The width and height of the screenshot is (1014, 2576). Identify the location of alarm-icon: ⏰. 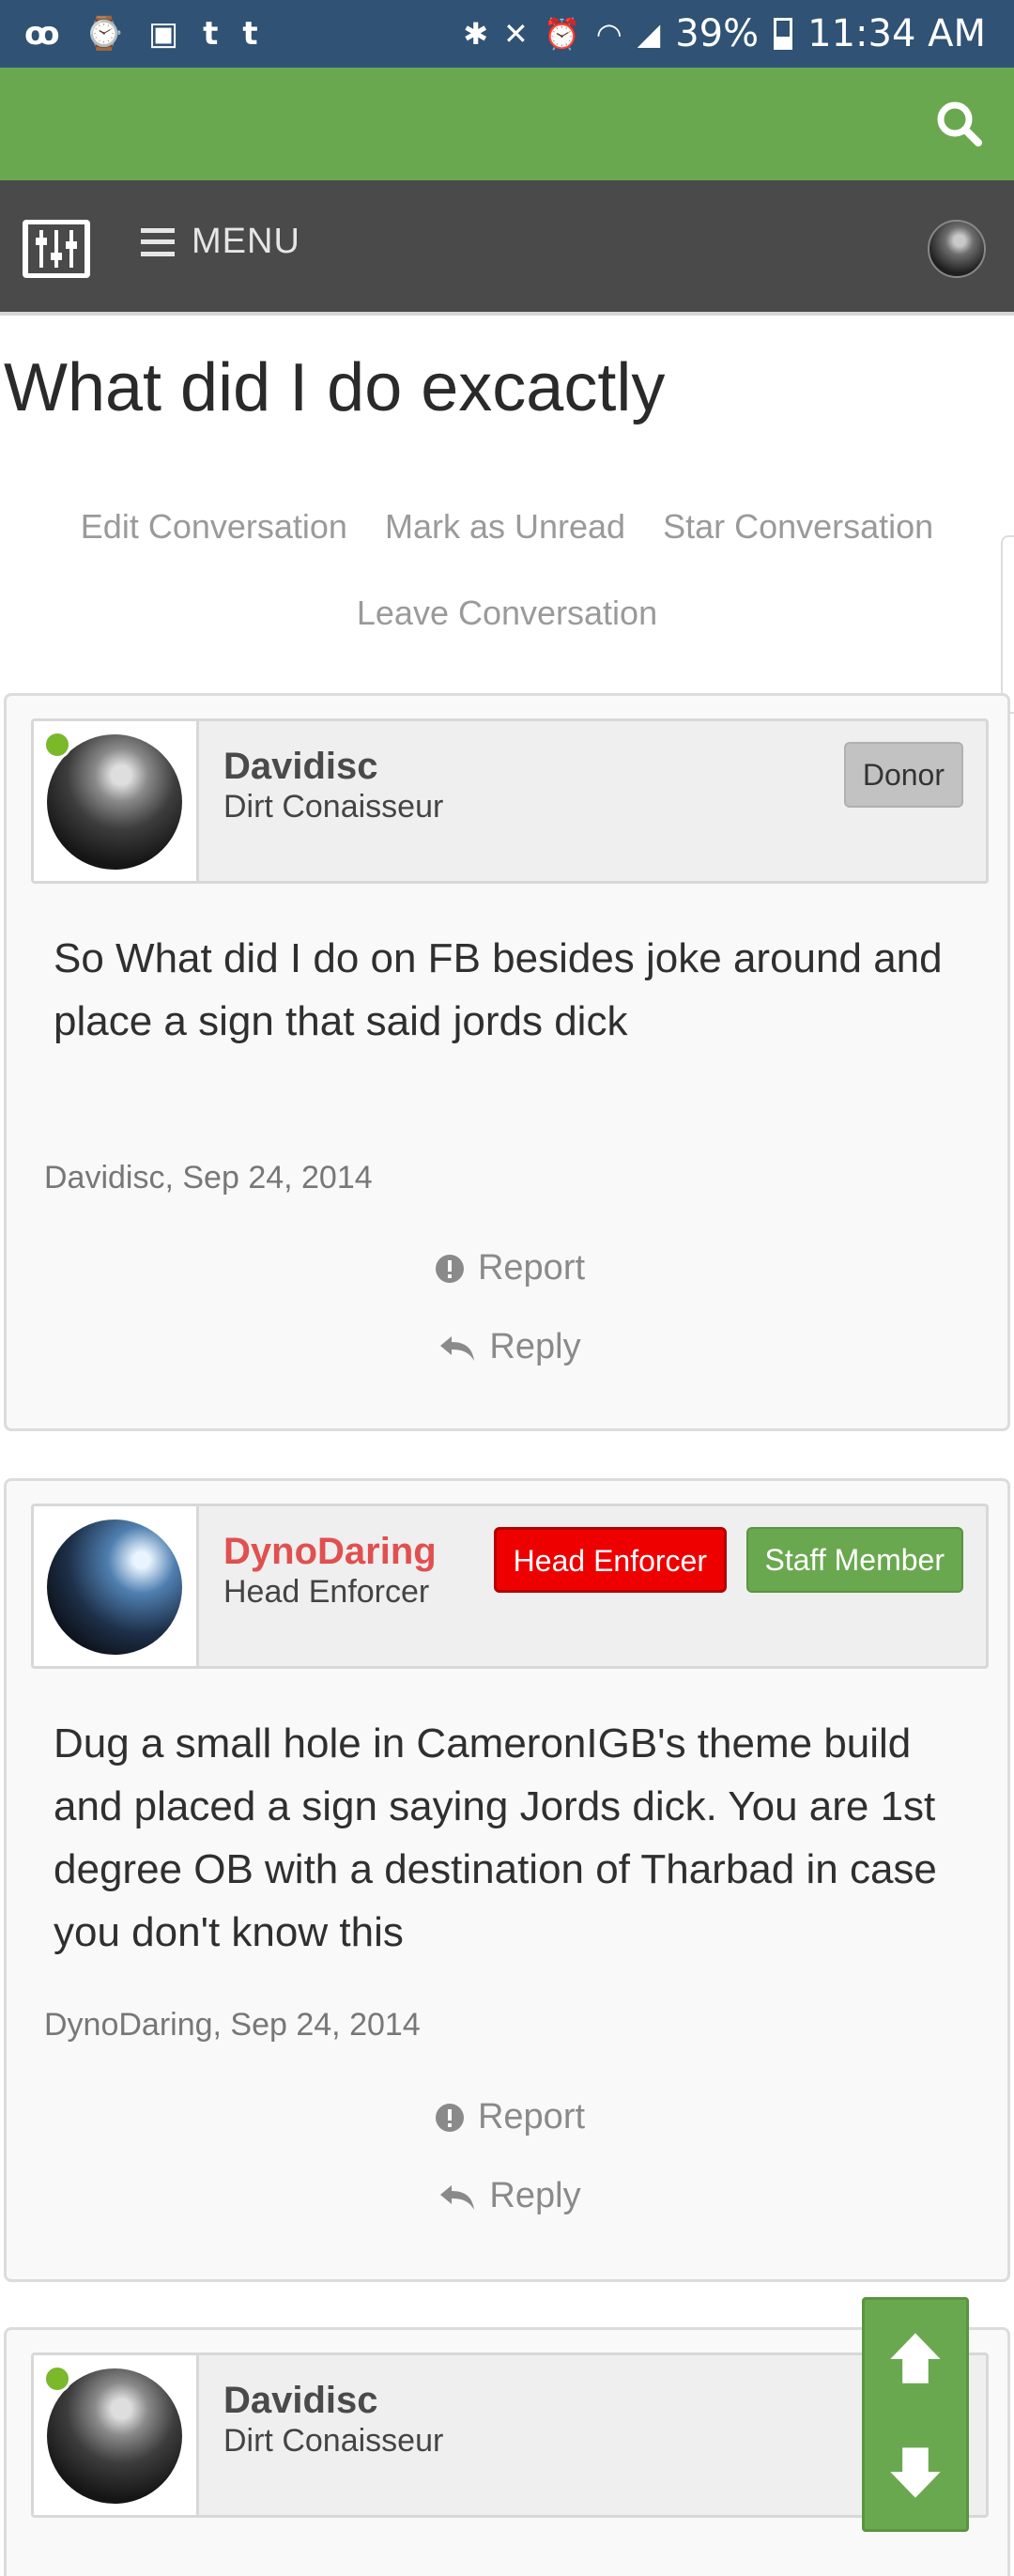
(562, 34).